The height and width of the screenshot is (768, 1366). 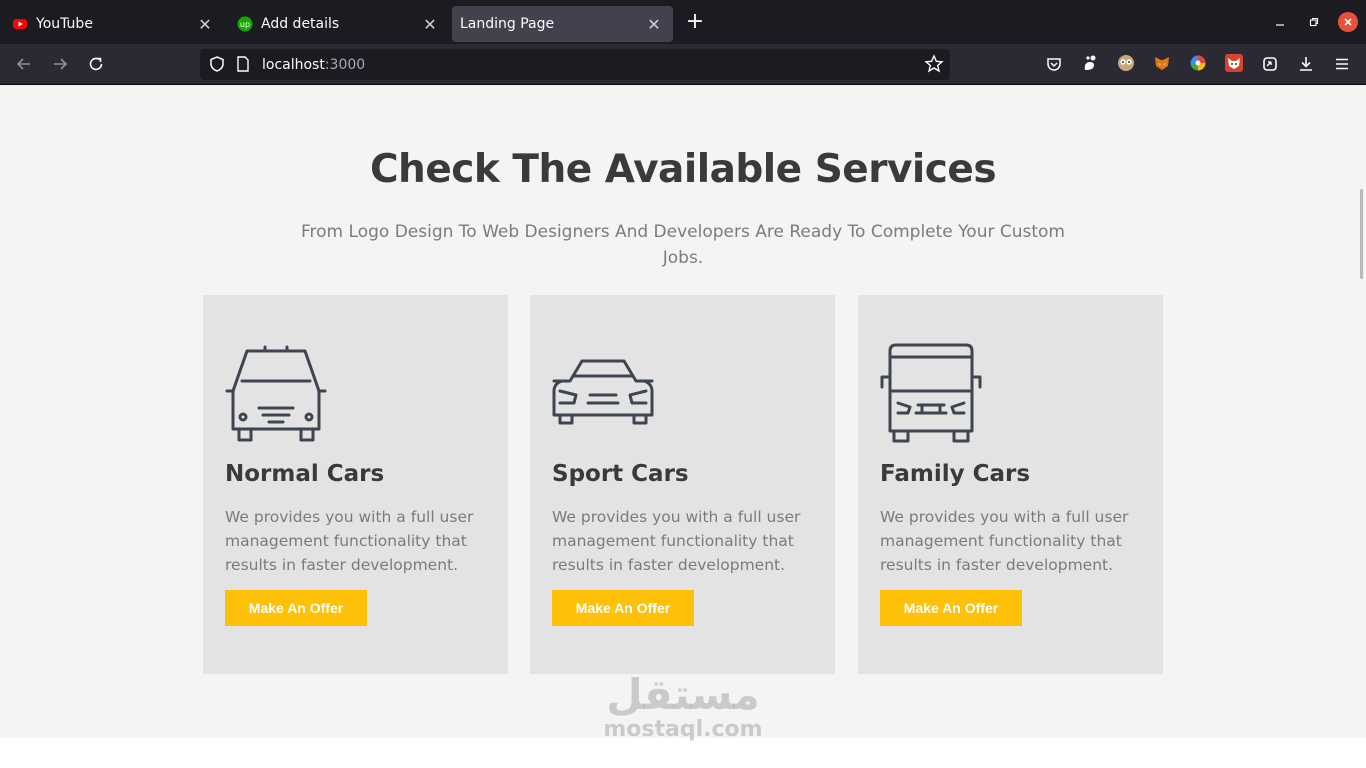 I want to click on watermark-arabic-text: مستقل, so click(x=683, y=694).